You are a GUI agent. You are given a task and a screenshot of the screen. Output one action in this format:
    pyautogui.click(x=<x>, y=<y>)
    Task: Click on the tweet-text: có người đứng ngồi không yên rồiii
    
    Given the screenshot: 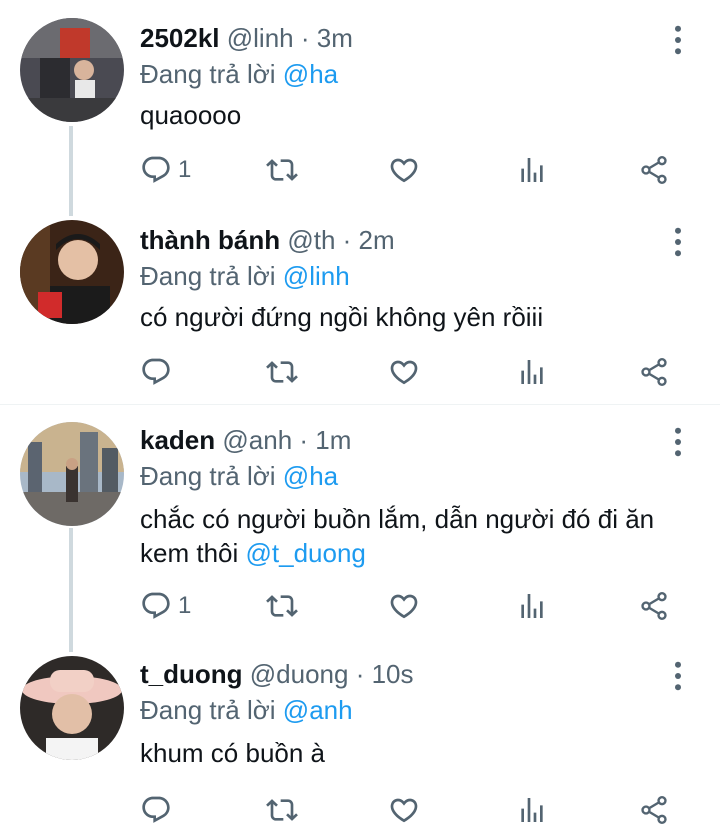 What is the action you would take?
    pyautogui.click(x=420, y=317)
    